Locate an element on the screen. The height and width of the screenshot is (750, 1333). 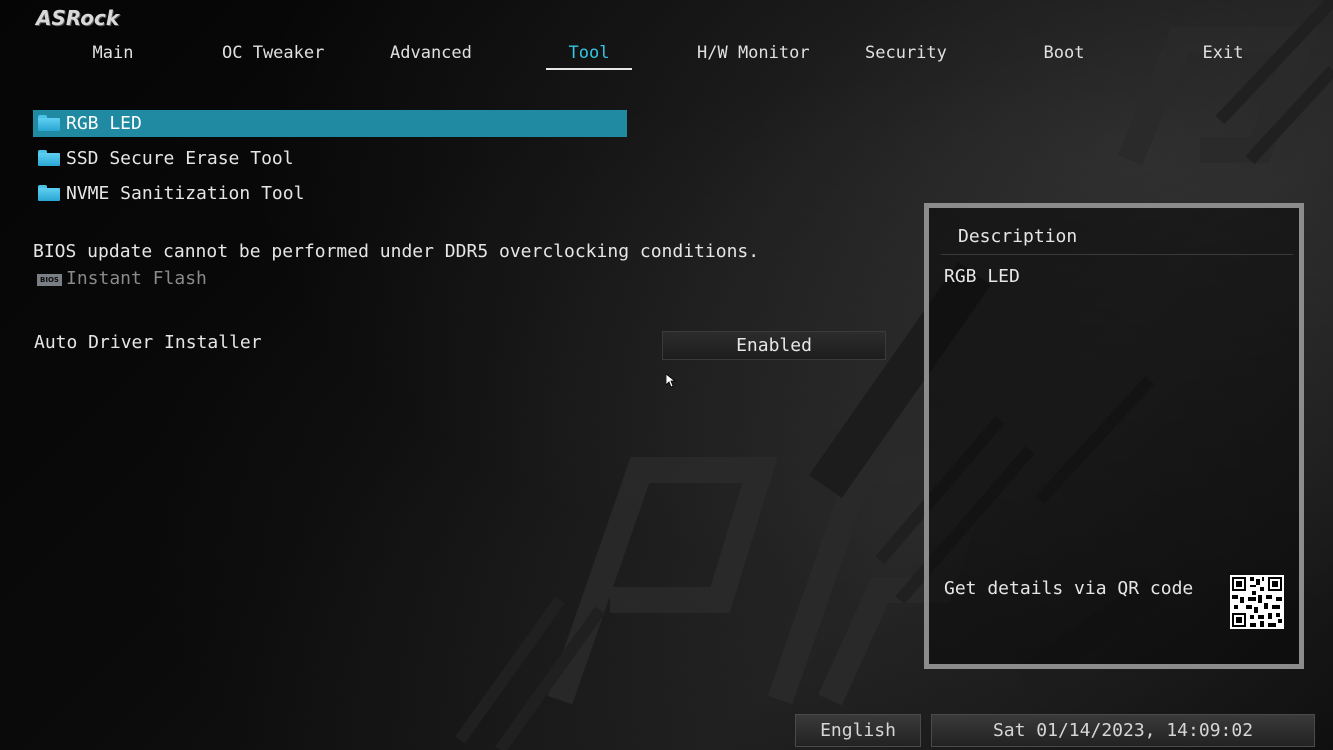
description-title: Description is located at coordinates (1018, 236).